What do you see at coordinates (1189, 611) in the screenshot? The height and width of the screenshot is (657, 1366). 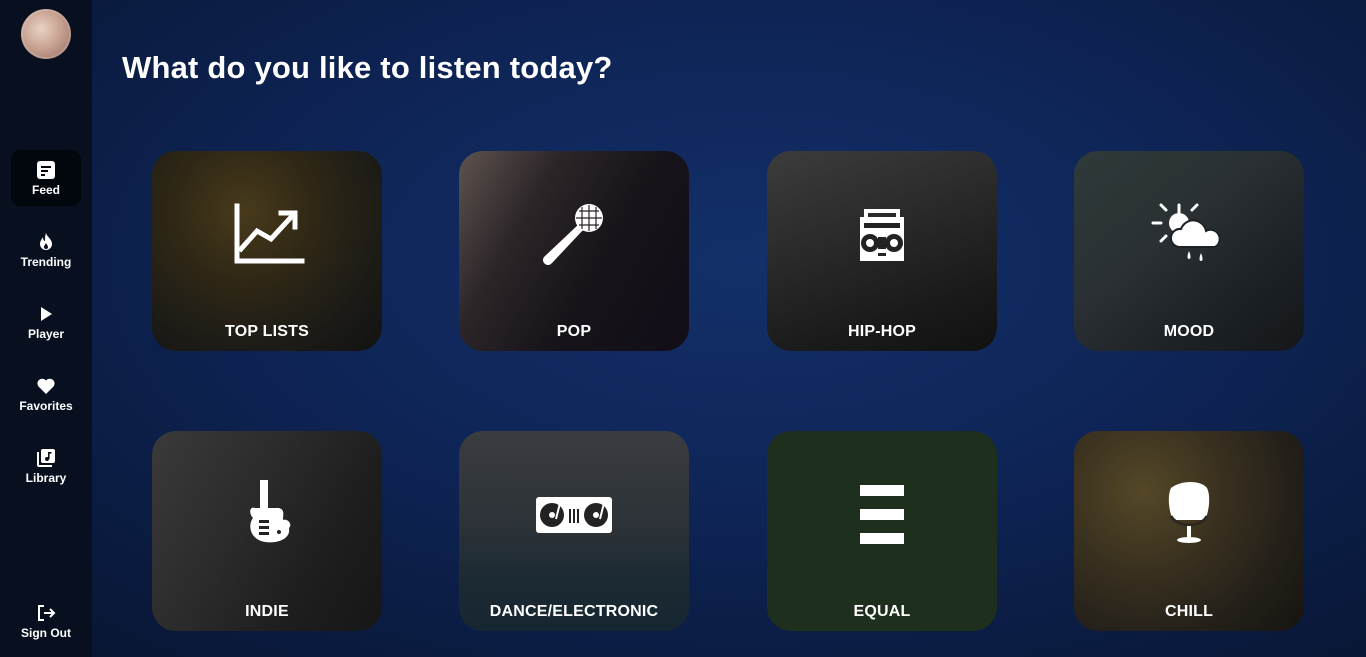 I see `category-label: CHILL` at bounding box center [1189, 611].